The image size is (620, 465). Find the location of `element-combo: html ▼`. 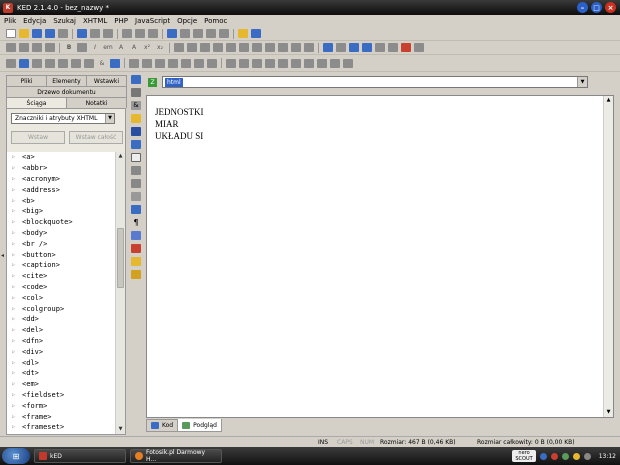

element-combo: html ▼ is located at coordinates (375, 82).